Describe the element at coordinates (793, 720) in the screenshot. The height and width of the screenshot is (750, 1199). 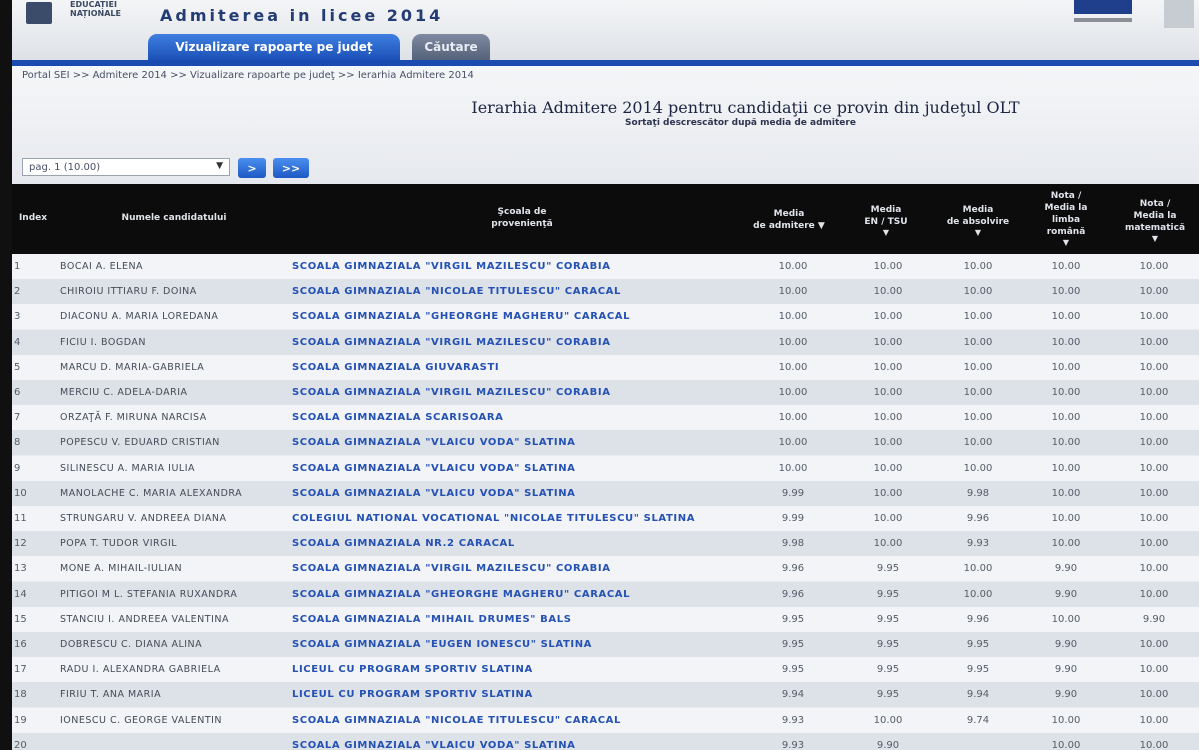
I see `cell-media-admitere: 9.93` at that location.